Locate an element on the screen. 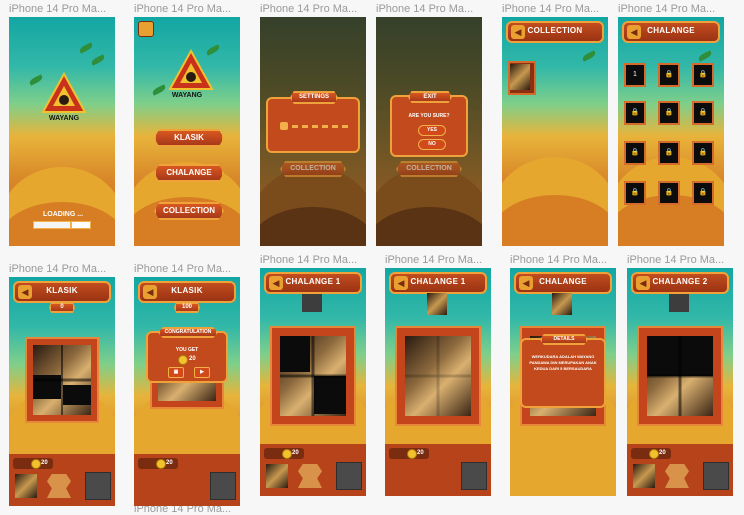 The image size is (744, 515). screen-title: COLLECTION is located at coordinates (555, 30).